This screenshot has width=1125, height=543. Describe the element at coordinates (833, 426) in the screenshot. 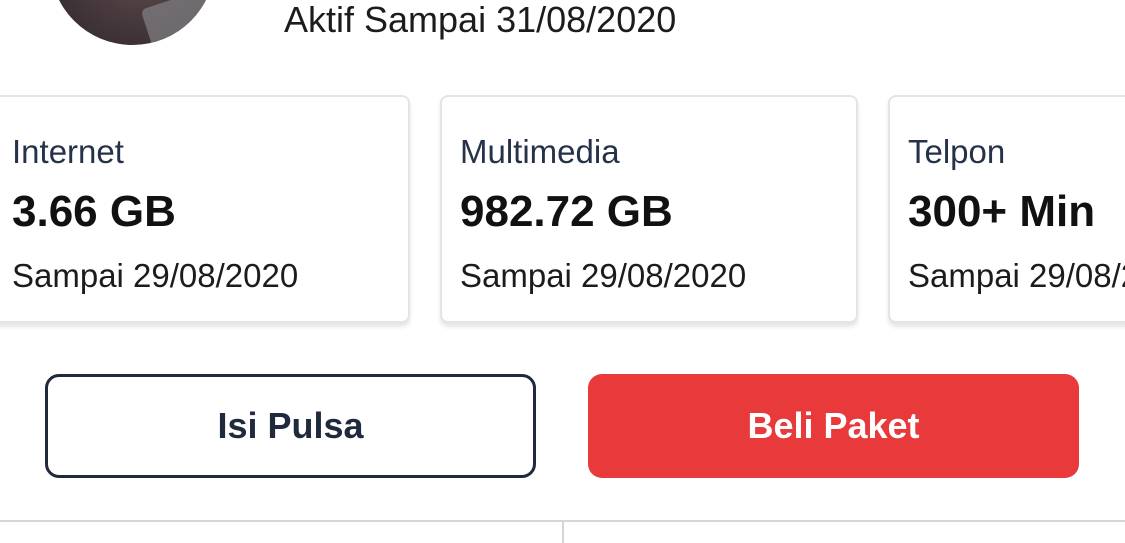

I see `beli-paket-button: Beli Paket` at that location.